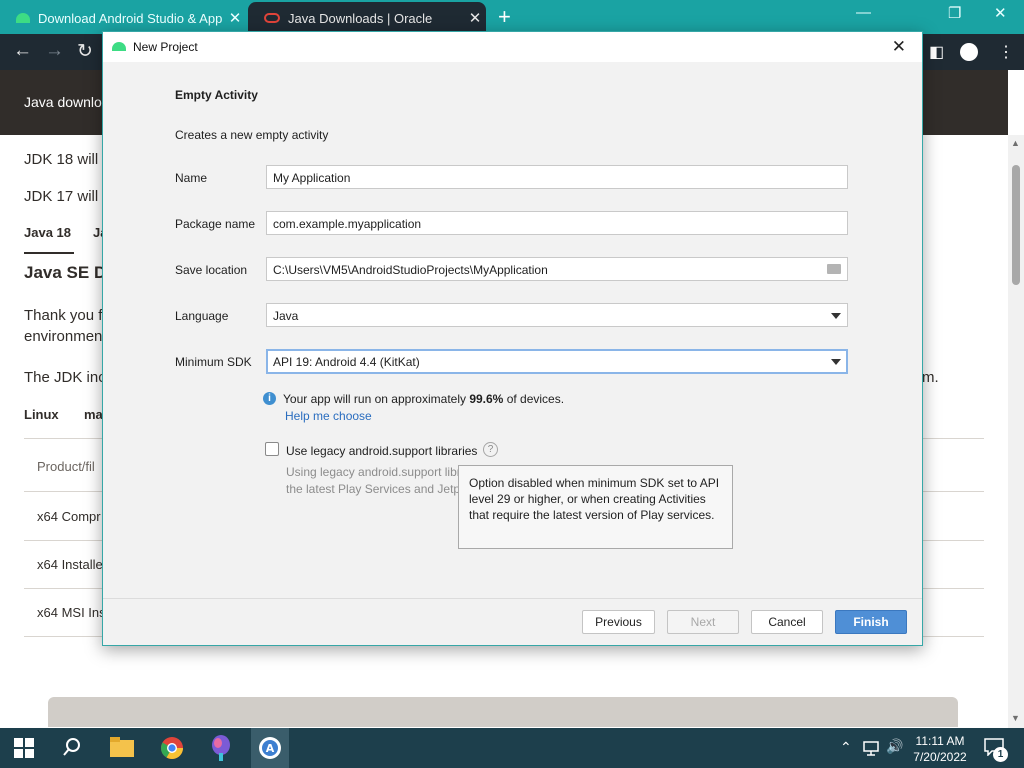  I want to click on table-row: x64 MSI Ins, so click(71, 612).